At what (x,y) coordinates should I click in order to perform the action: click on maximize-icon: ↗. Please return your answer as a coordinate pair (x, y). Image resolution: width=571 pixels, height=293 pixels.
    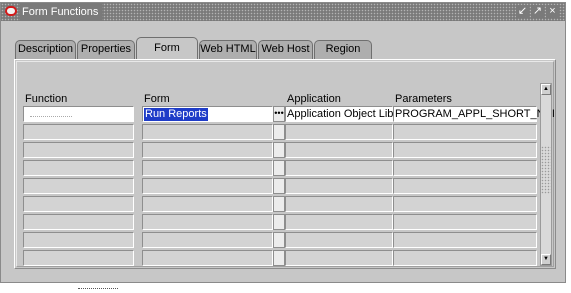
    Looking at the image, I should click on (537, 11).